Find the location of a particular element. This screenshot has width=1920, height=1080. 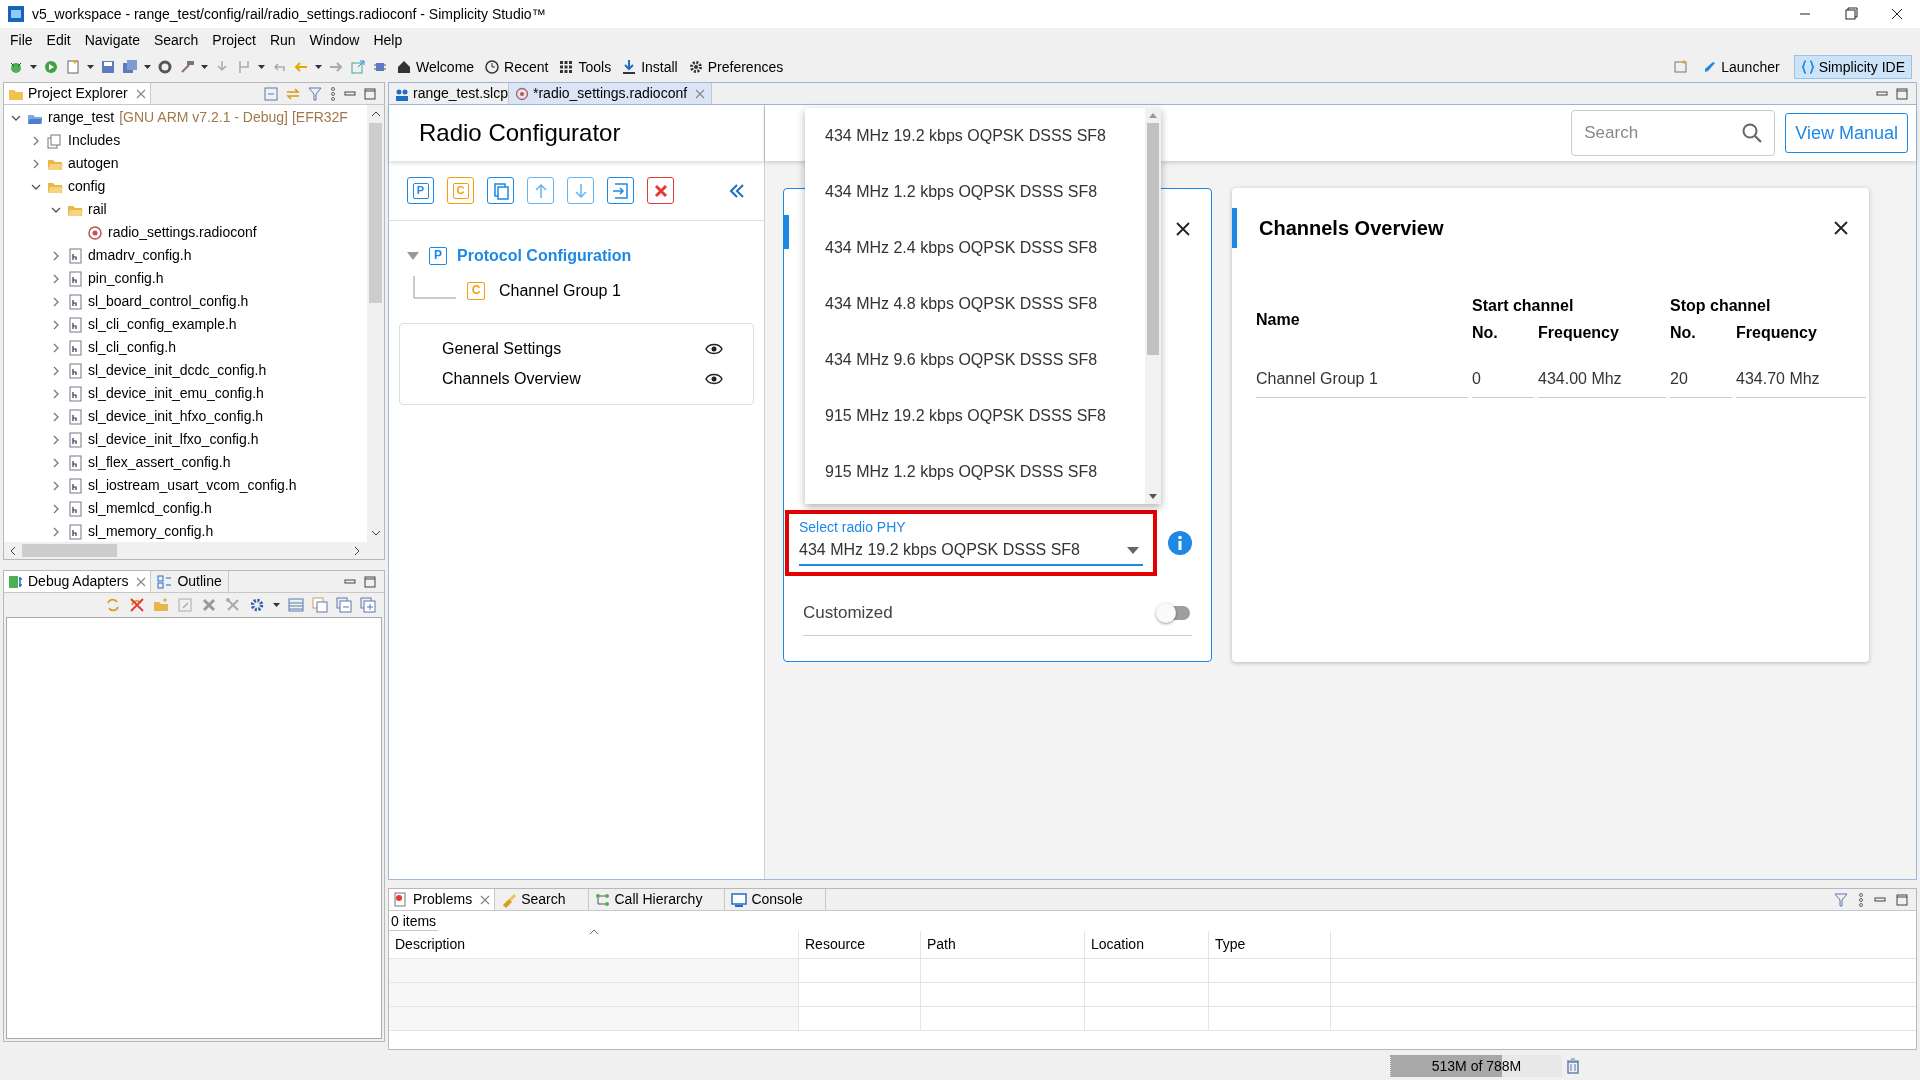

save-icon is located at coordinates (108, 67).